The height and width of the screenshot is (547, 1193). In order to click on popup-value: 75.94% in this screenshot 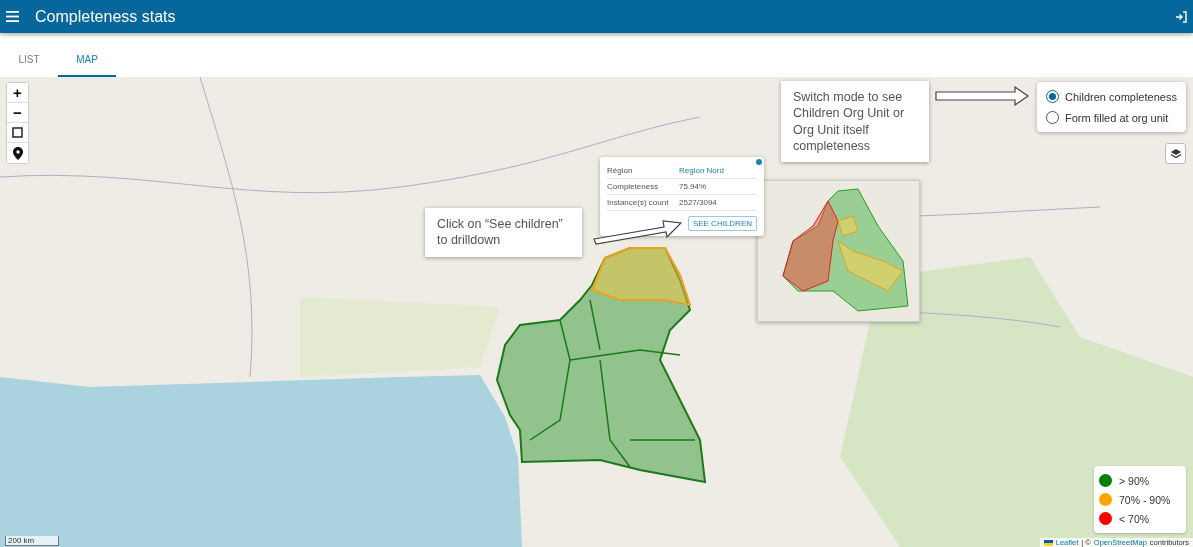, I will do `click(693, 186)`.